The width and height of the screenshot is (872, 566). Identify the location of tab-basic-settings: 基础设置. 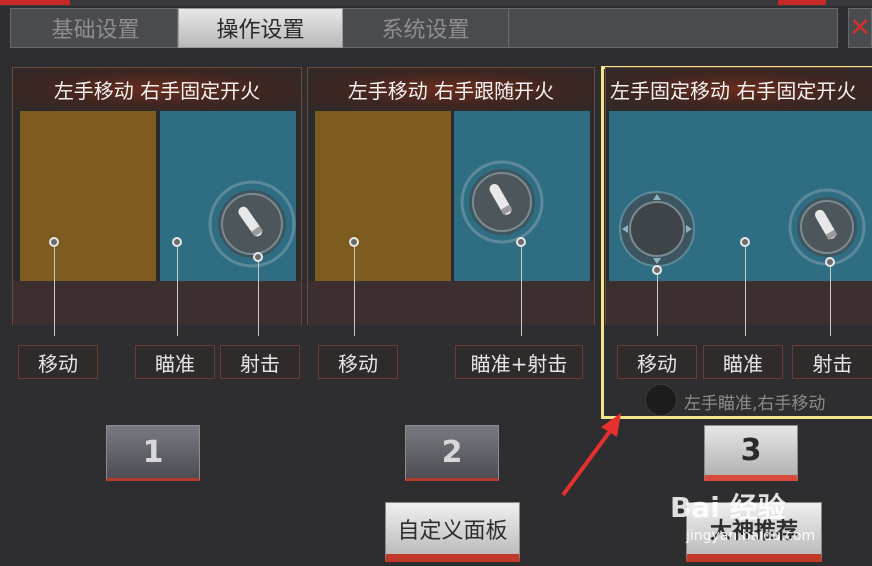
(96, 28).